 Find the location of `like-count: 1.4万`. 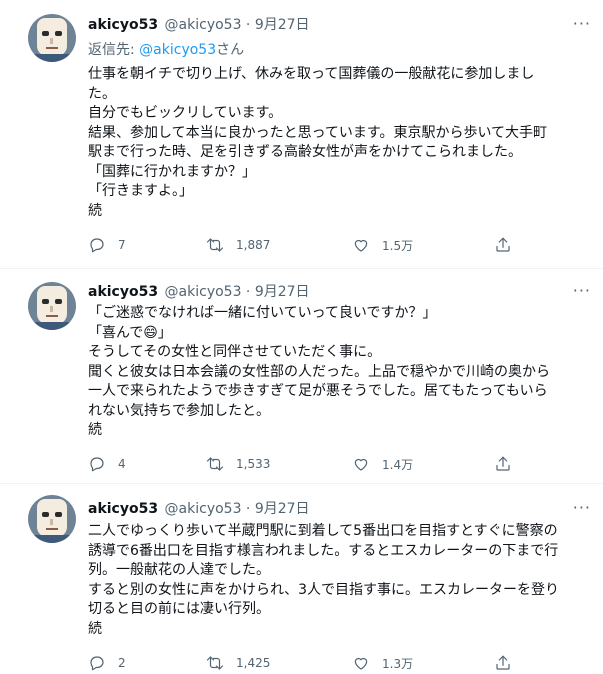

like-count: 1.4万 is located at coordinates (398, 464).